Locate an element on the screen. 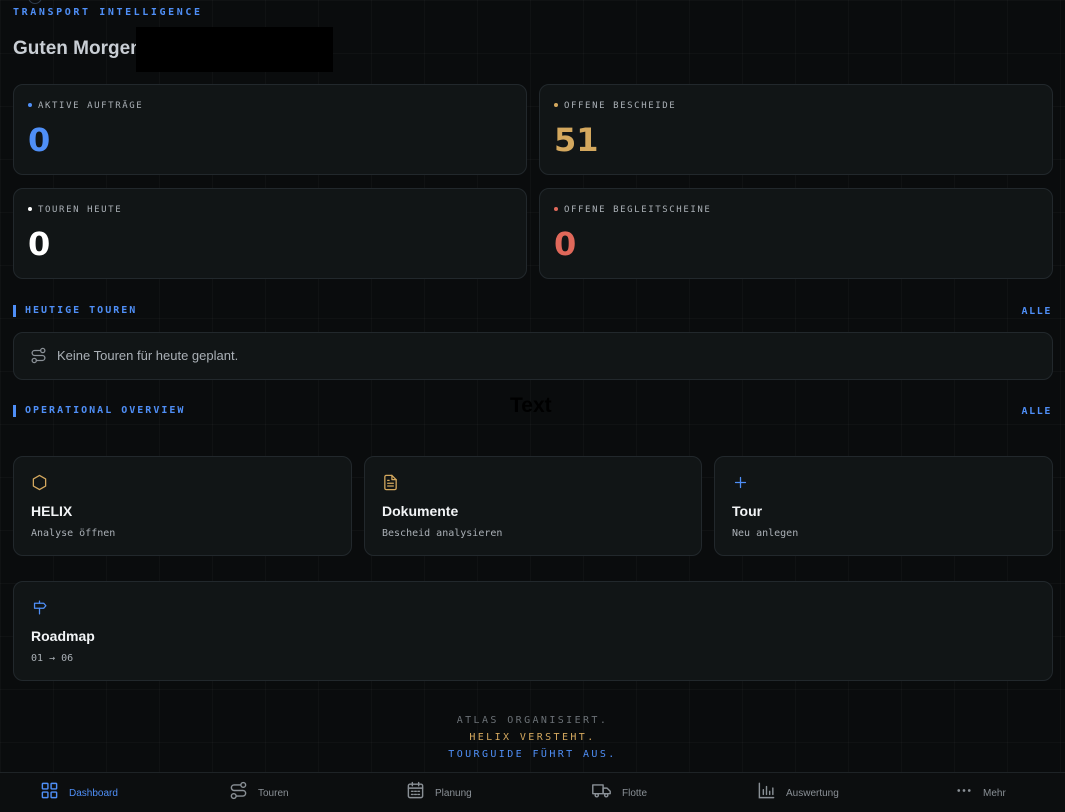  card-documents: Dokumente Bescheid analysieren is located at coordinates (533, 506).